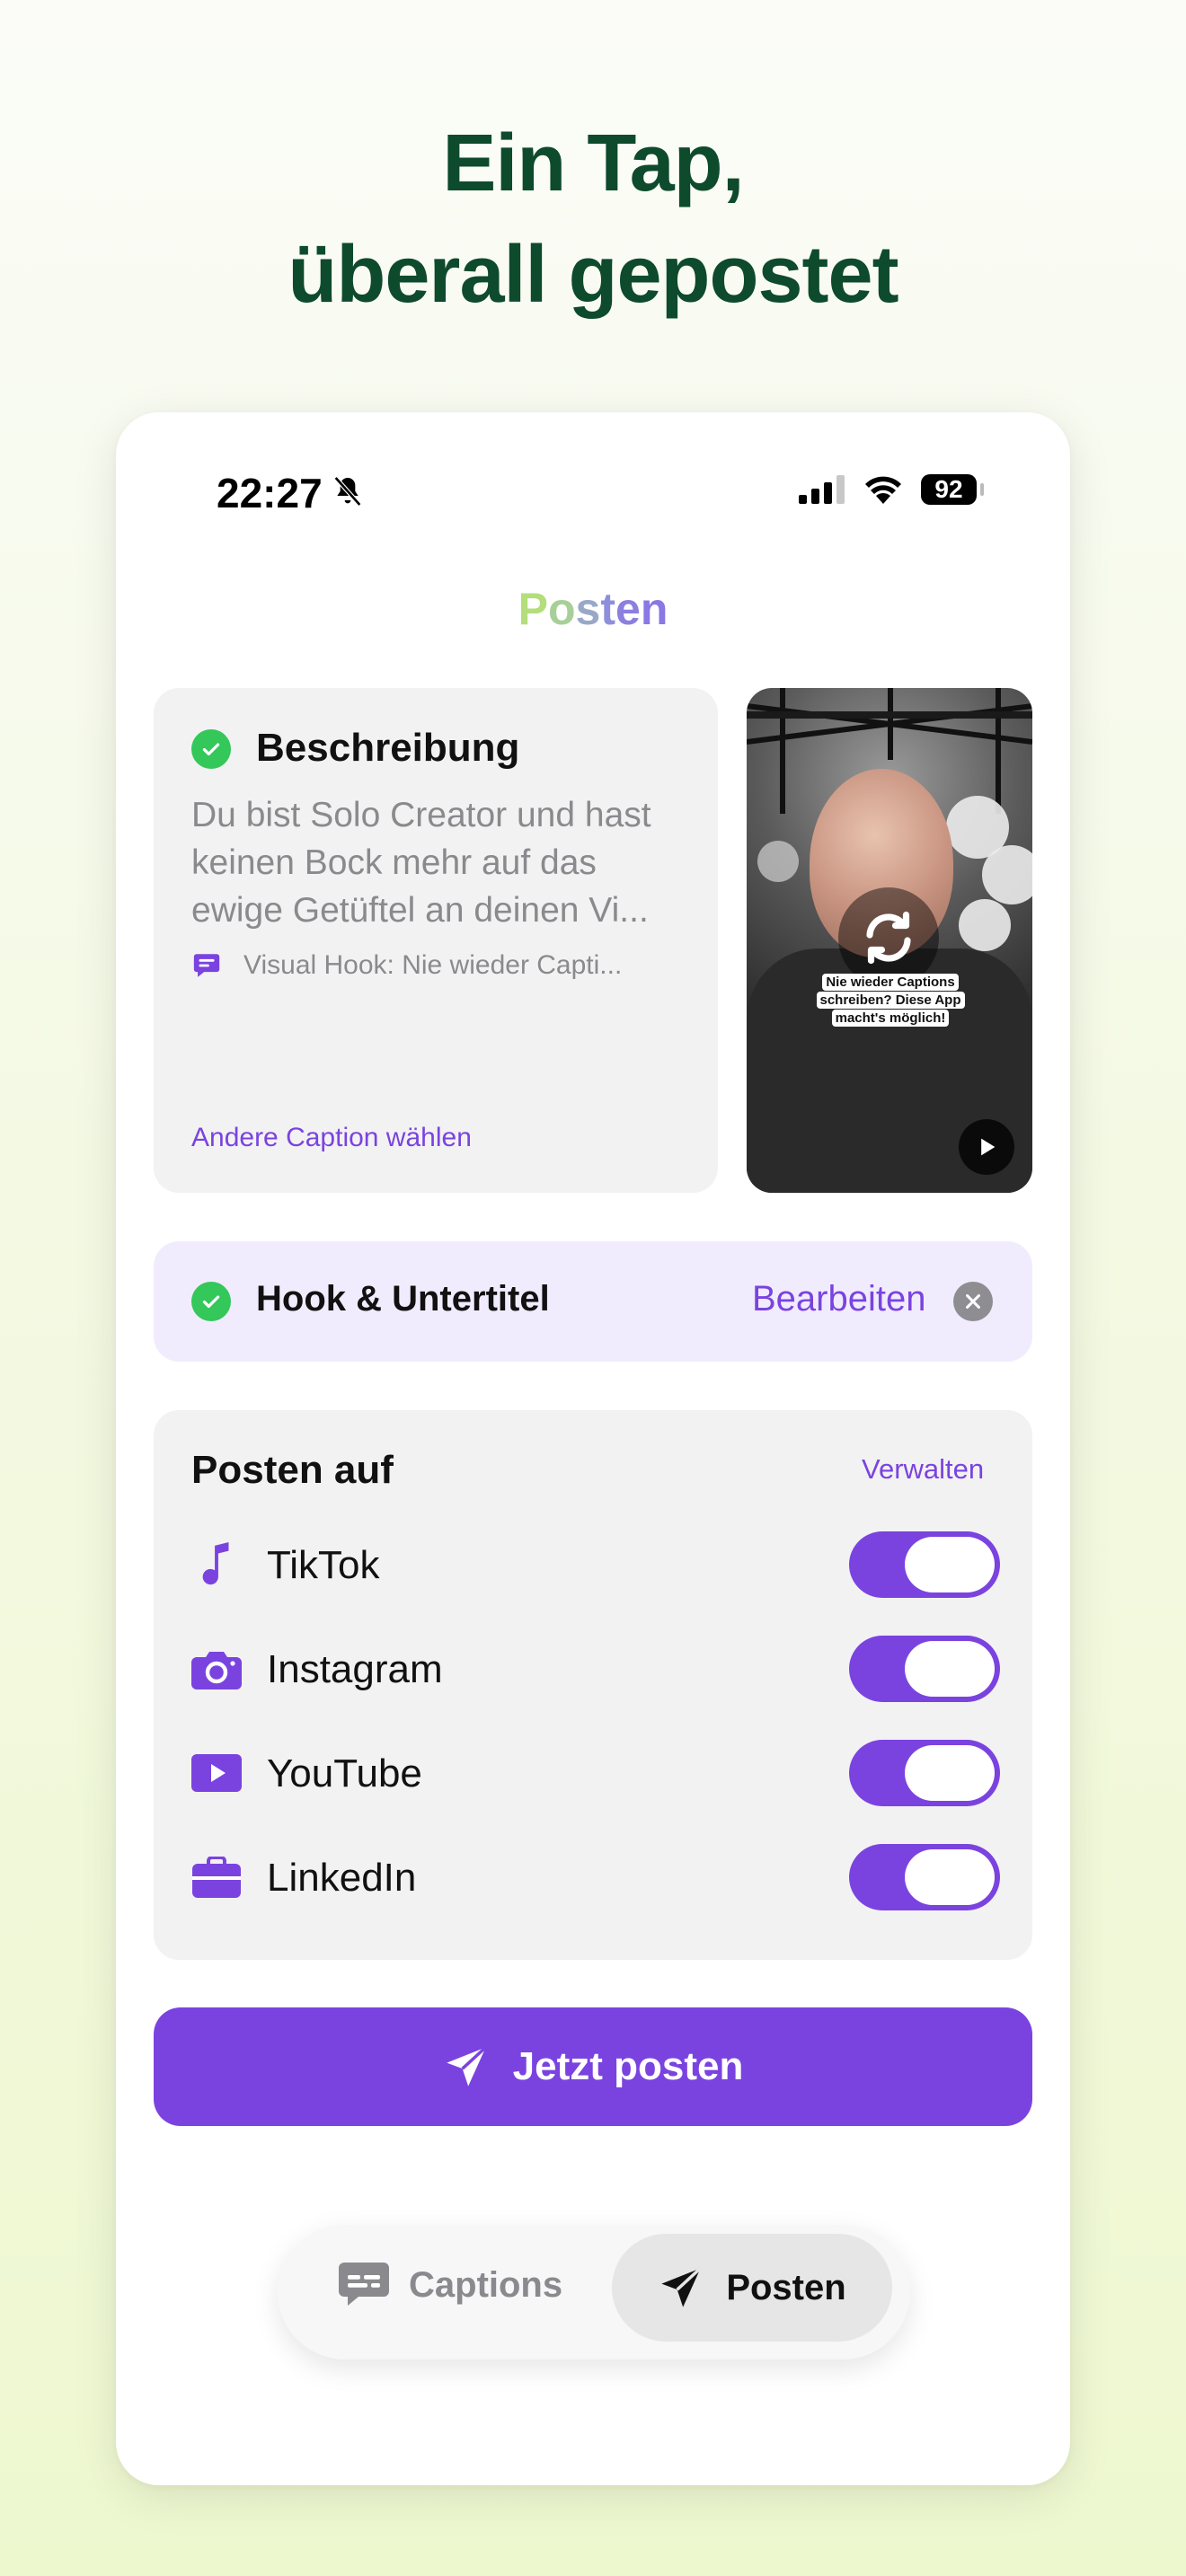 Image resolution: width=1186 pixels, height=2576 pixels. Describe the element at coordinates (216, 1564) in the screenshot. I see `music-note-icon` at that location.